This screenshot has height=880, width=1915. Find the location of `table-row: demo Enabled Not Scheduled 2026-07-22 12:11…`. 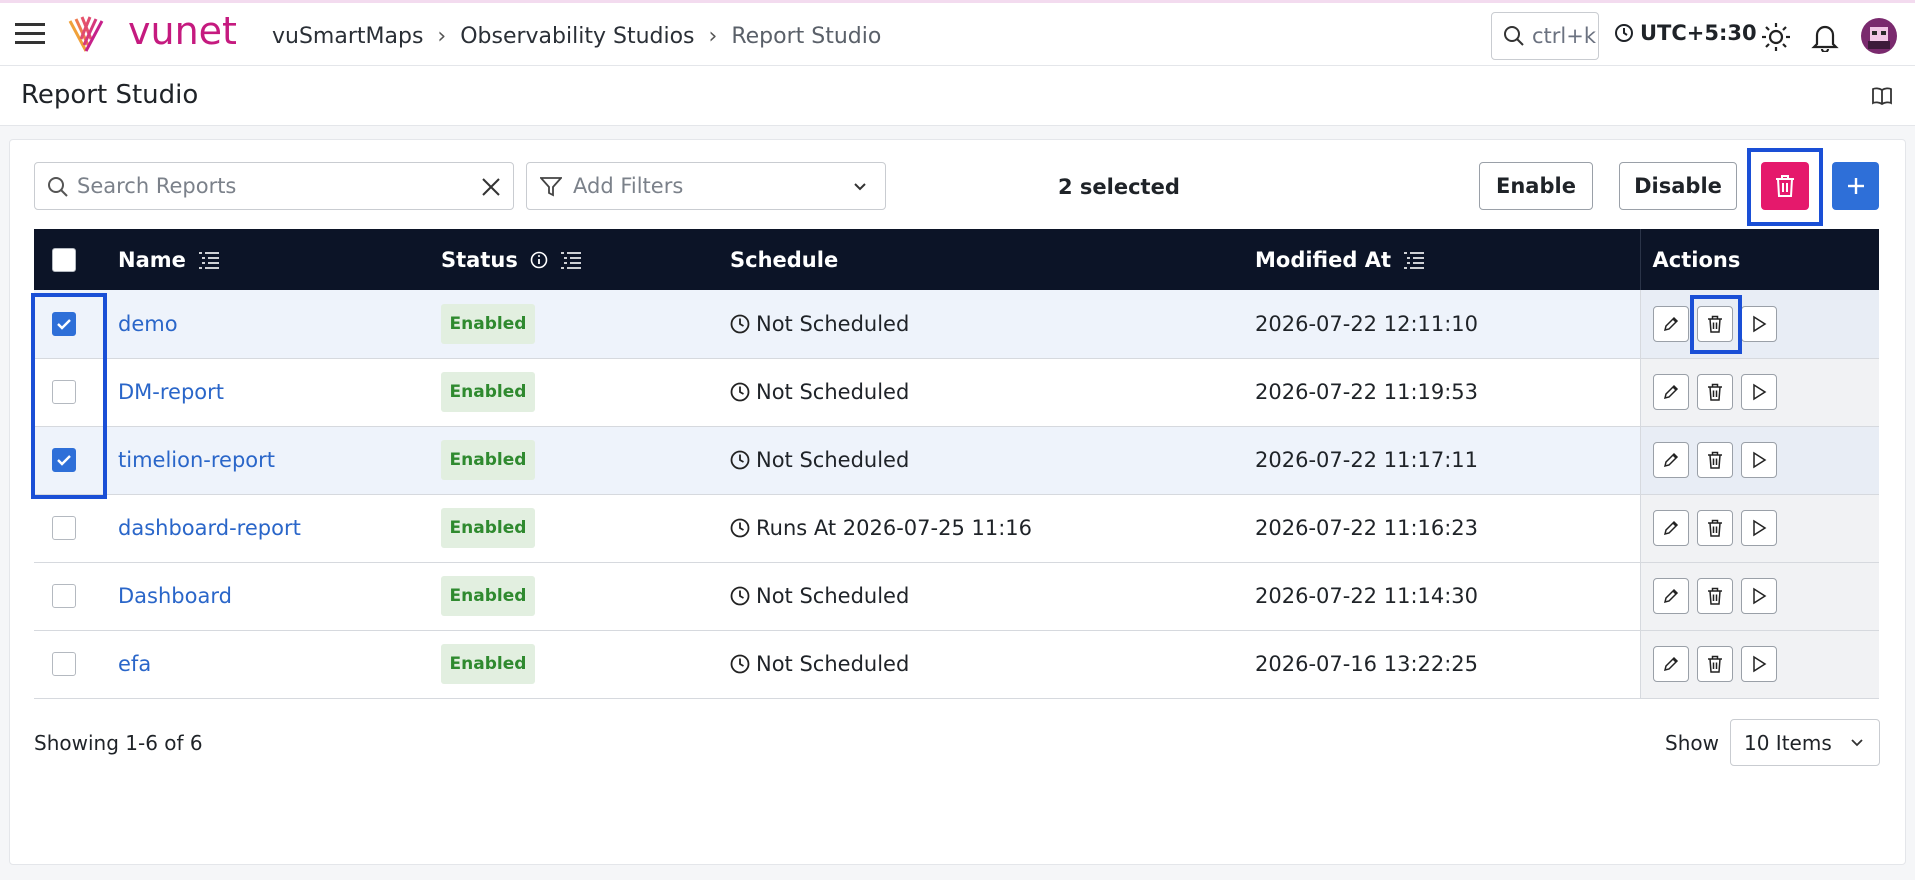

table-row: demo Enabled Not Scheduled 2026-07-22 12:11… is located at coordinates (956, 324).